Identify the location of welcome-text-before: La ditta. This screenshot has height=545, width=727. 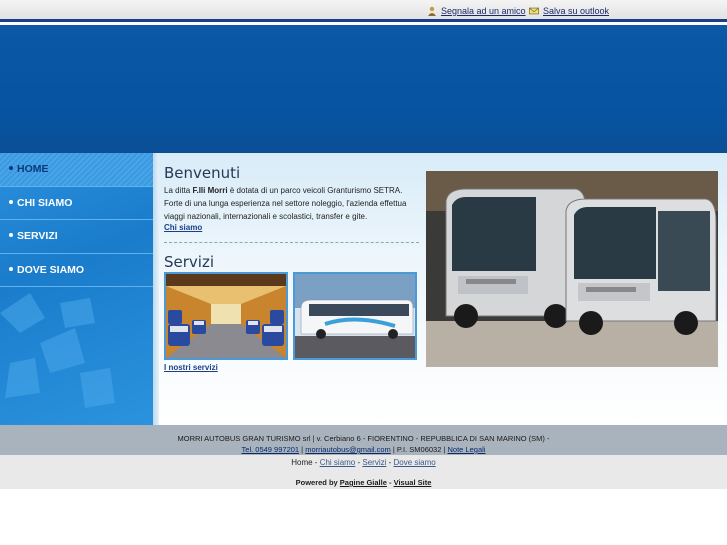
(178, 190).